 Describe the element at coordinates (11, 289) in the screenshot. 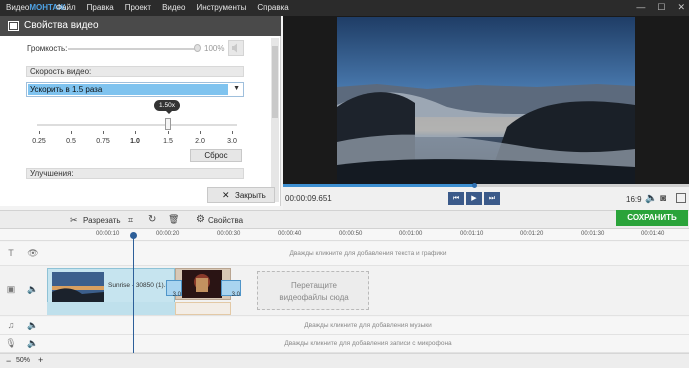

I see `video-track-icon: ▣` at that location.